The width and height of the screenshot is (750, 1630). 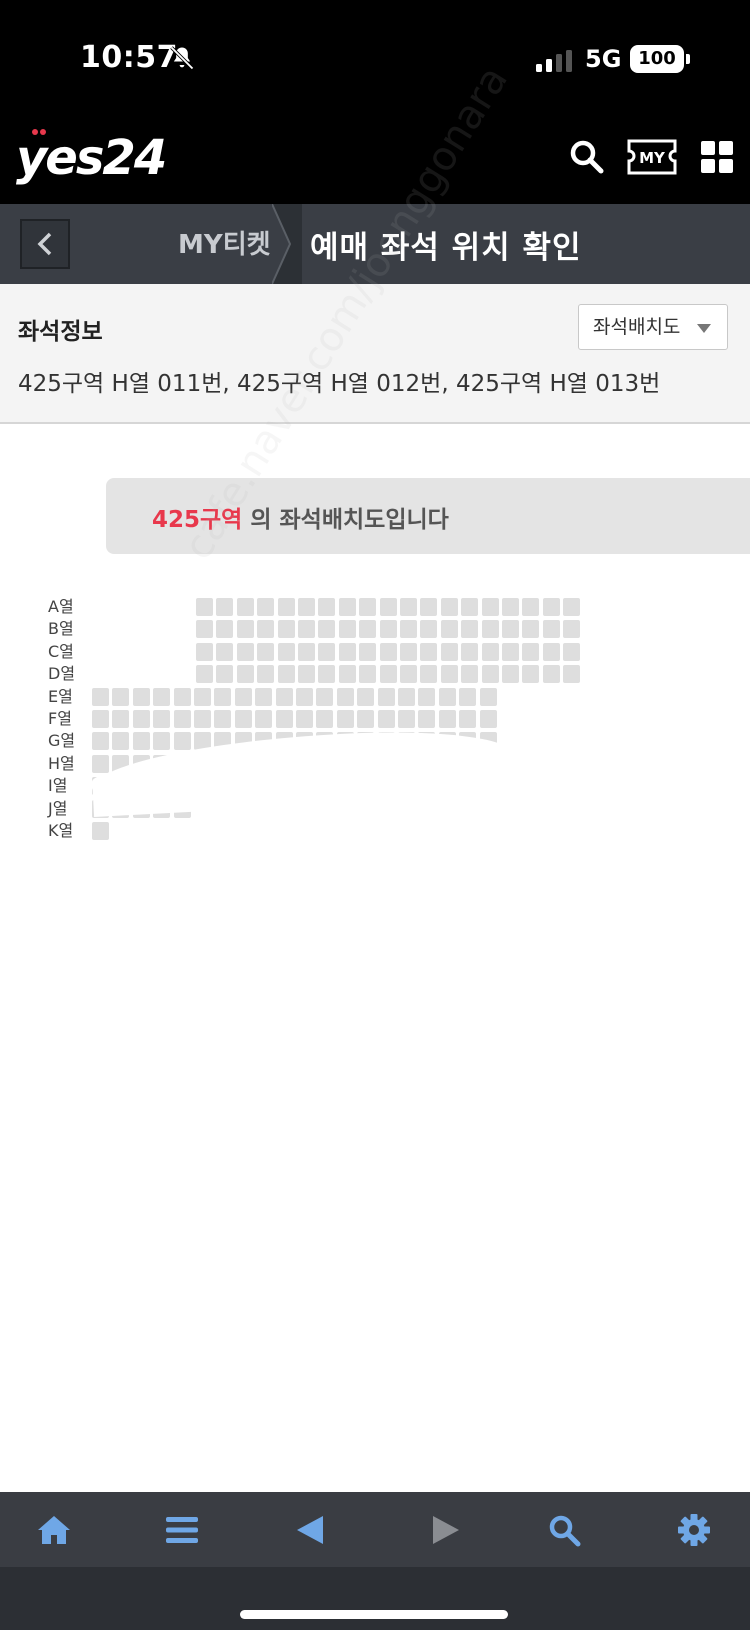 What do you see at coordinates (587, 157) in the screenshot?
I see `search-icon` at bounding box center [587, 157].